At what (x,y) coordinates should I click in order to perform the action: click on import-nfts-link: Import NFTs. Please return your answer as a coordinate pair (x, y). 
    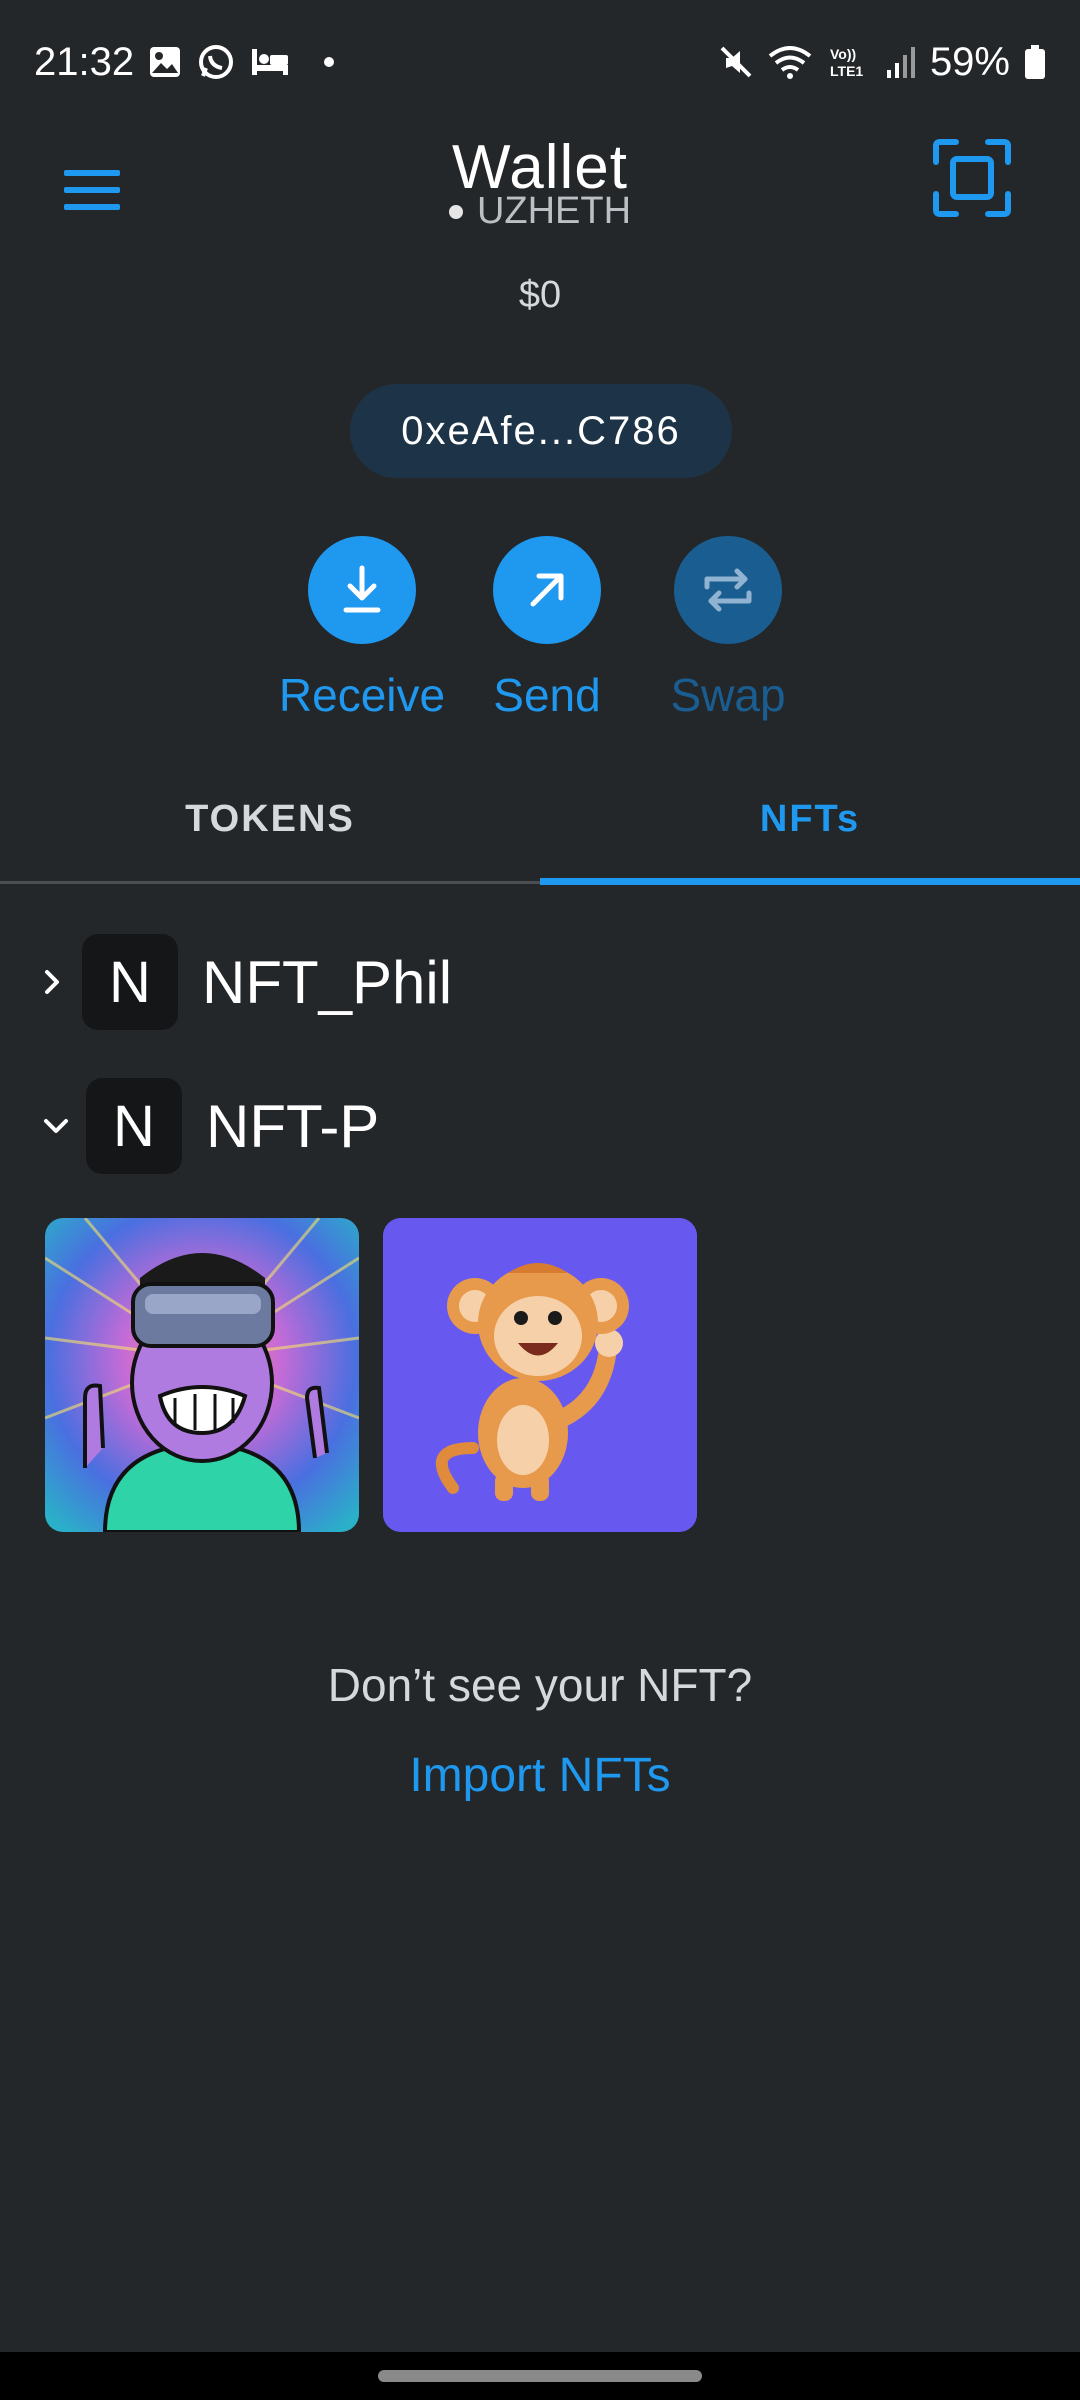
    Looking at the image, I should click on (540, 1775).